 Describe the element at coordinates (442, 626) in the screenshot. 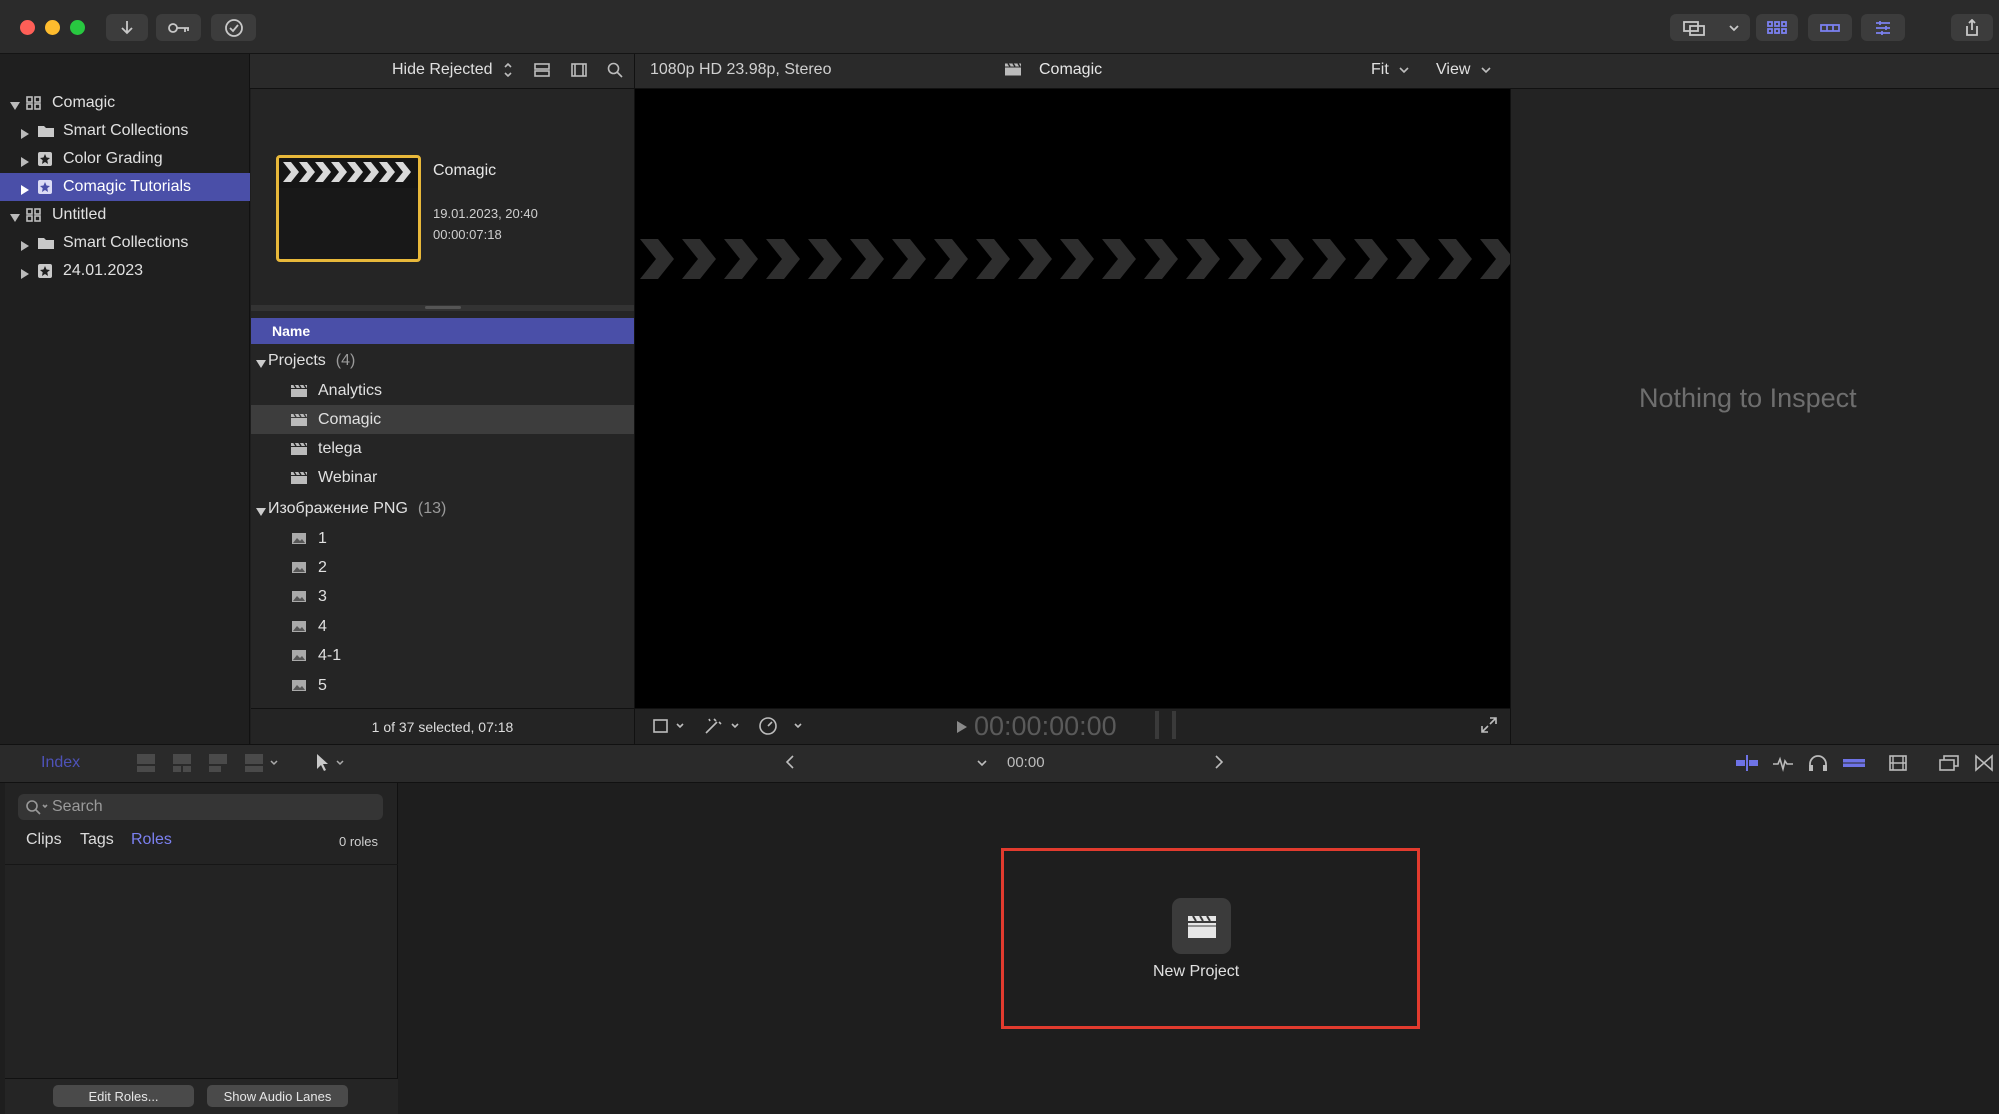

I see `list-item: 4` at that location.